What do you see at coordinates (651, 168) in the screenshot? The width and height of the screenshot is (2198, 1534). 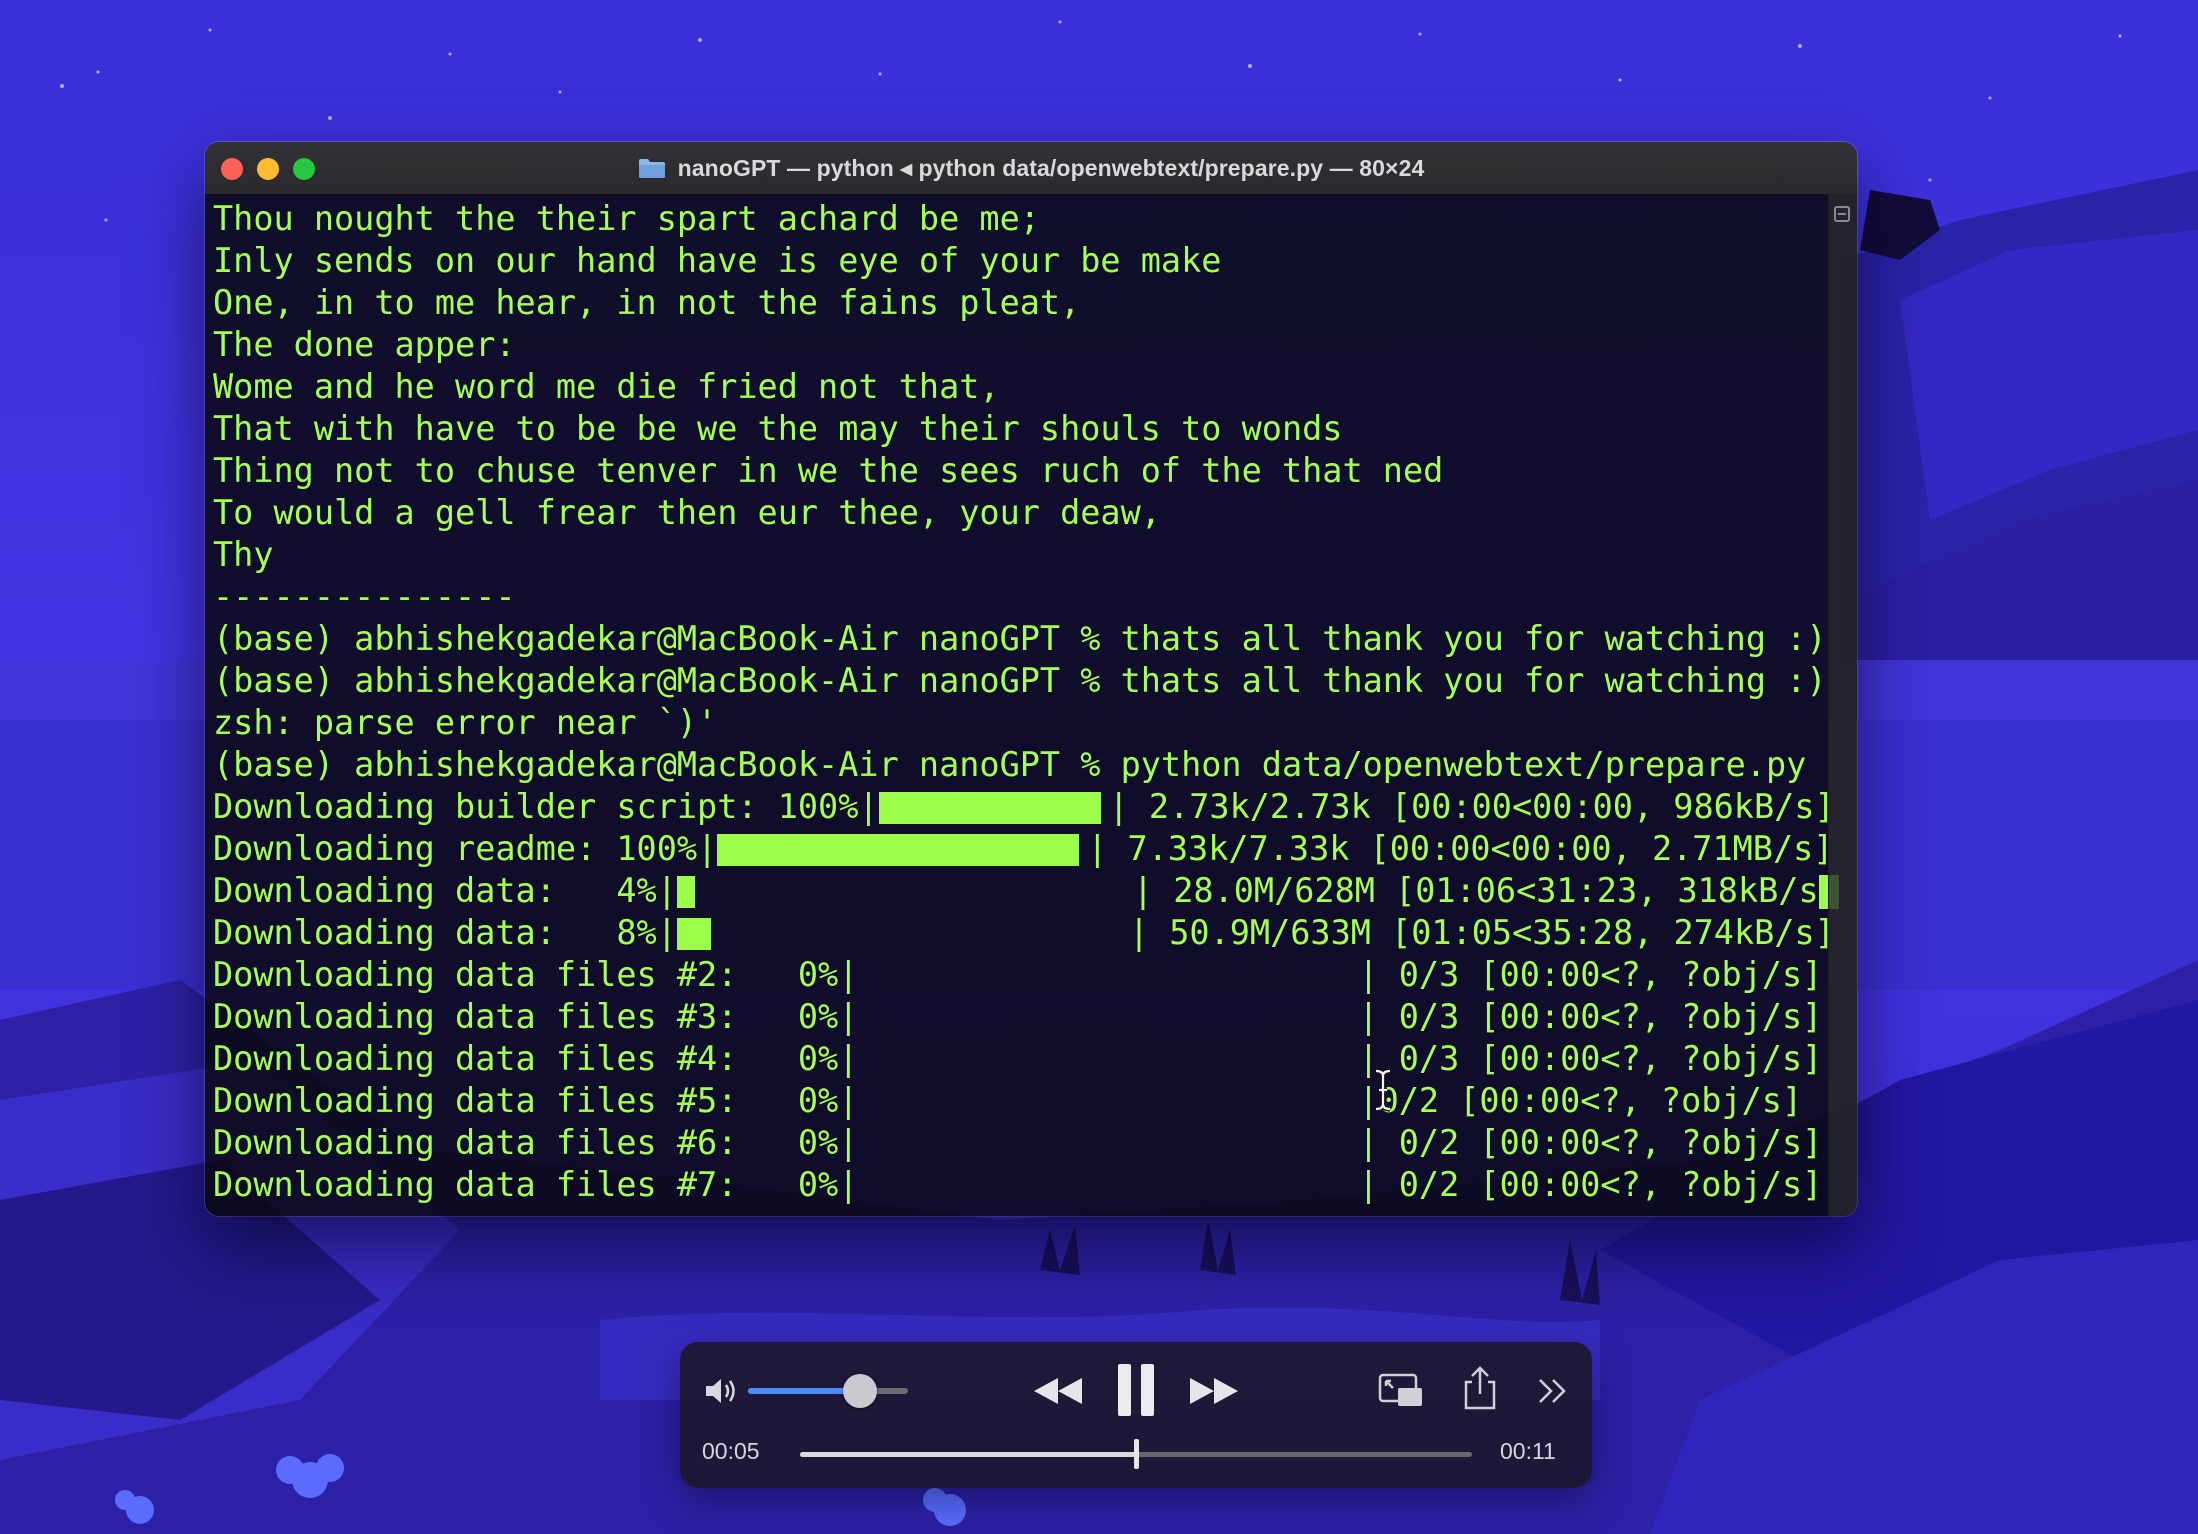 I see `folder-icon` at bounding box center [651, 168].